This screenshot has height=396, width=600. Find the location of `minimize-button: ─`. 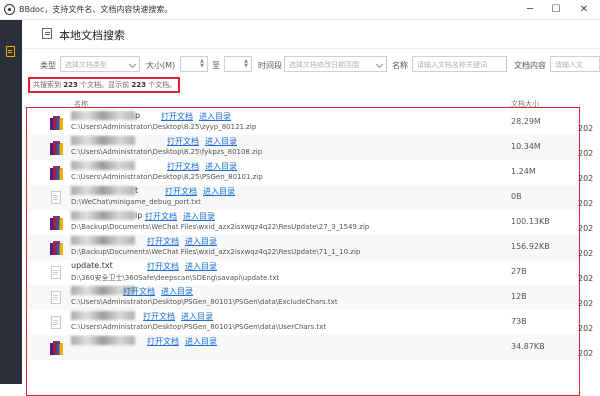

minimize-button: ─ is located at coordinates (530, 10).